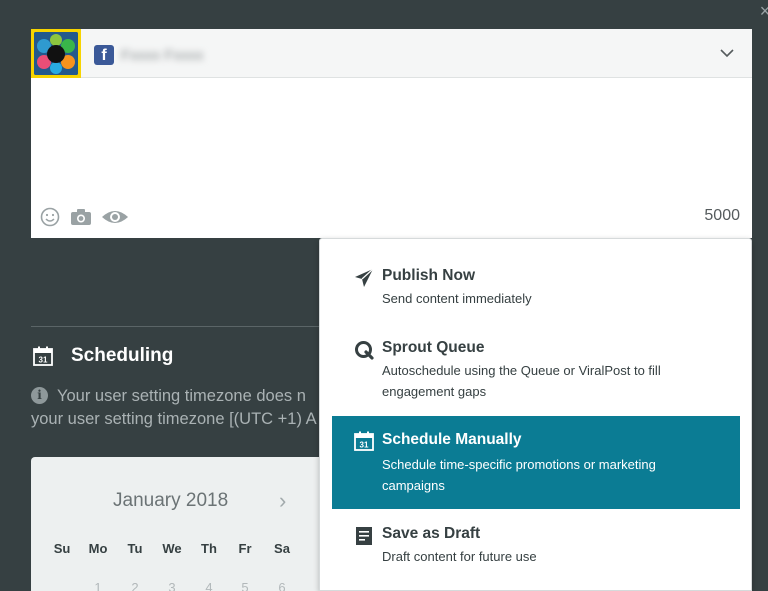 Image resolution: width=768 pixels, height=591 pixels. What do you see at coordinates (536, 292) in the screenshot?
I see `menu-item-publish-now: Publish Now Send content immediately` at bounding box center [536, 292].